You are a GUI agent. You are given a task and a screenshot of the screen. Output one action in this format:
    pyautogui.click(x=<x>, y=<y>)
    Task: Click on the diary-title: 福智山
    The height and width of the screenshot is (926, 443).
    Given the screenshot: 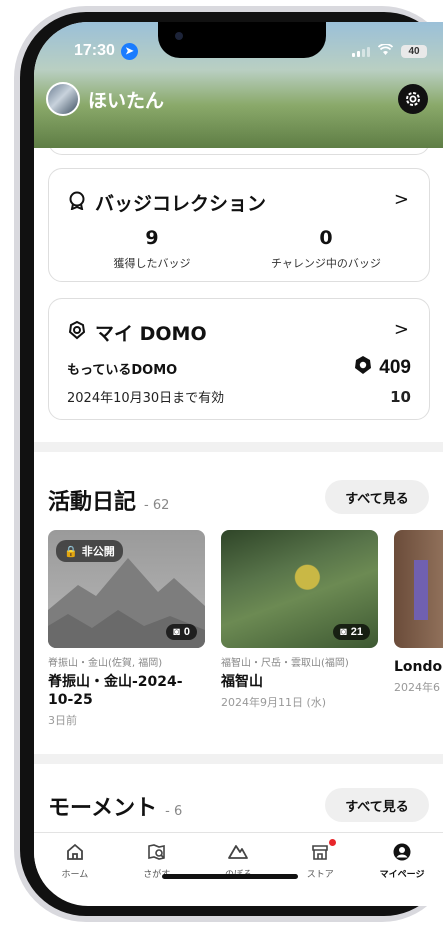 What is the action you would take?
    pyautogui.click(x=242, y=682)
    